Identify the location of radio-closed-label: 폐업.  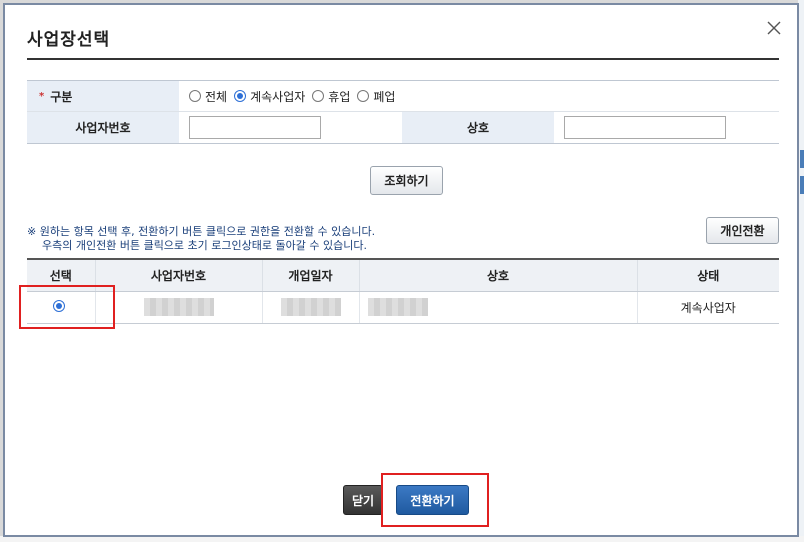
(384, 96).